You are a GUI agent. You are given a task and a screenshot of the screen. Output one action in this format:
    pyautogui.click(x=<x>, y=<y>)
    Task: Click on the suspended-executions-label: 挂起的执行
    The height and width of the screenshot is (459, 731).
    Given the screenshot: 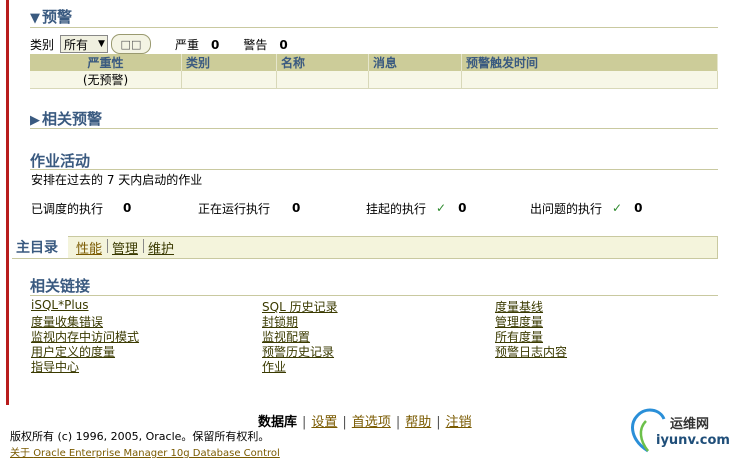 What is the action you would take?
    pyautogui.click(x=396, y=208)
    